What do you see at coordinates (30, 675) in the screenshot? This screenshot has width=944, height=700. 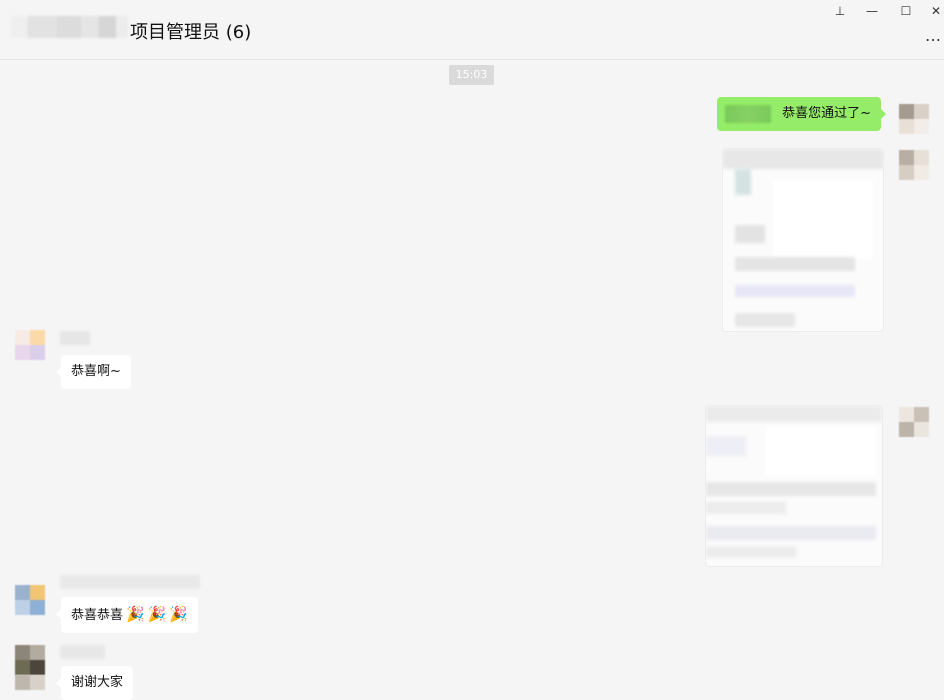 I see `member-avatar-lower` at bounding box center [30, 675].